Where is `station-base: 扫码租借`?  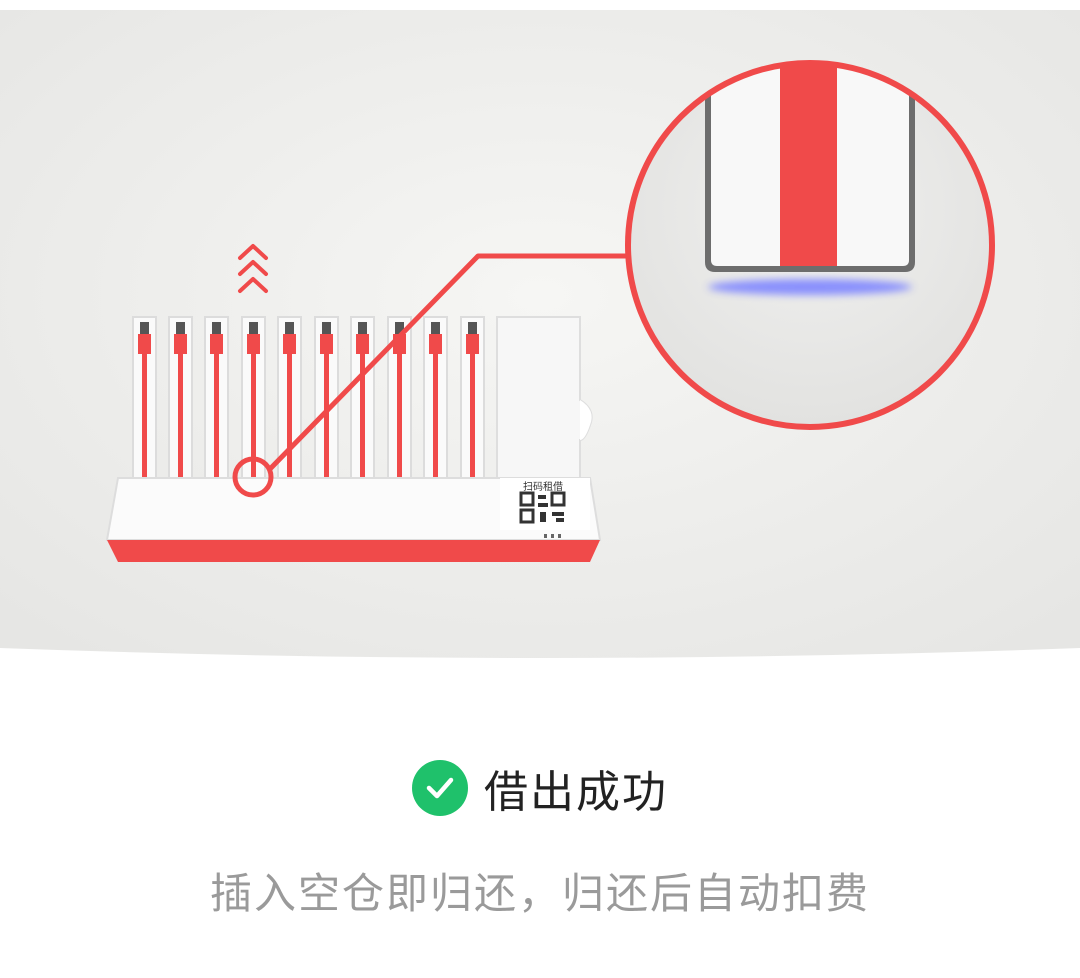 station-base: 扫码租借 is located at coordinates (353, 519).